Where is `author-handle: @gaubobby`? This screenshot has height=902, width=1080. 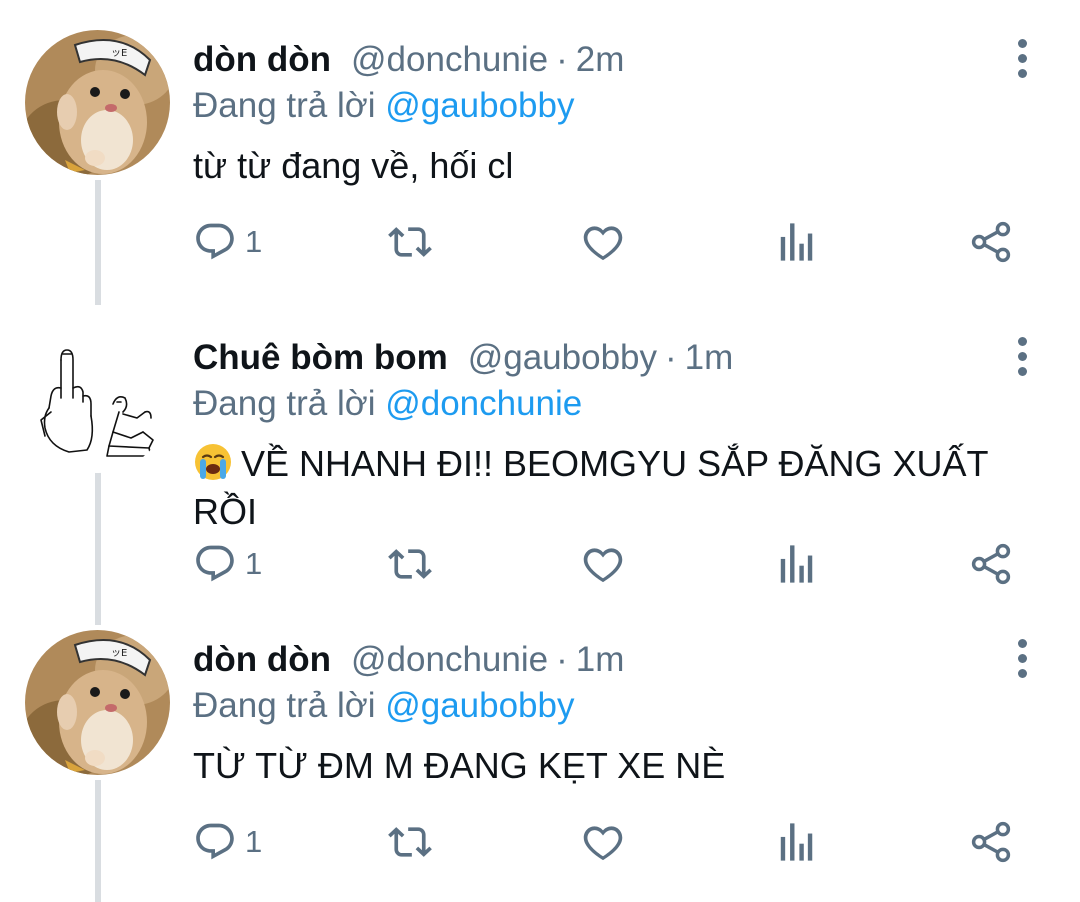 author-handle: @gaubobby is located at coordinates (562, 358).